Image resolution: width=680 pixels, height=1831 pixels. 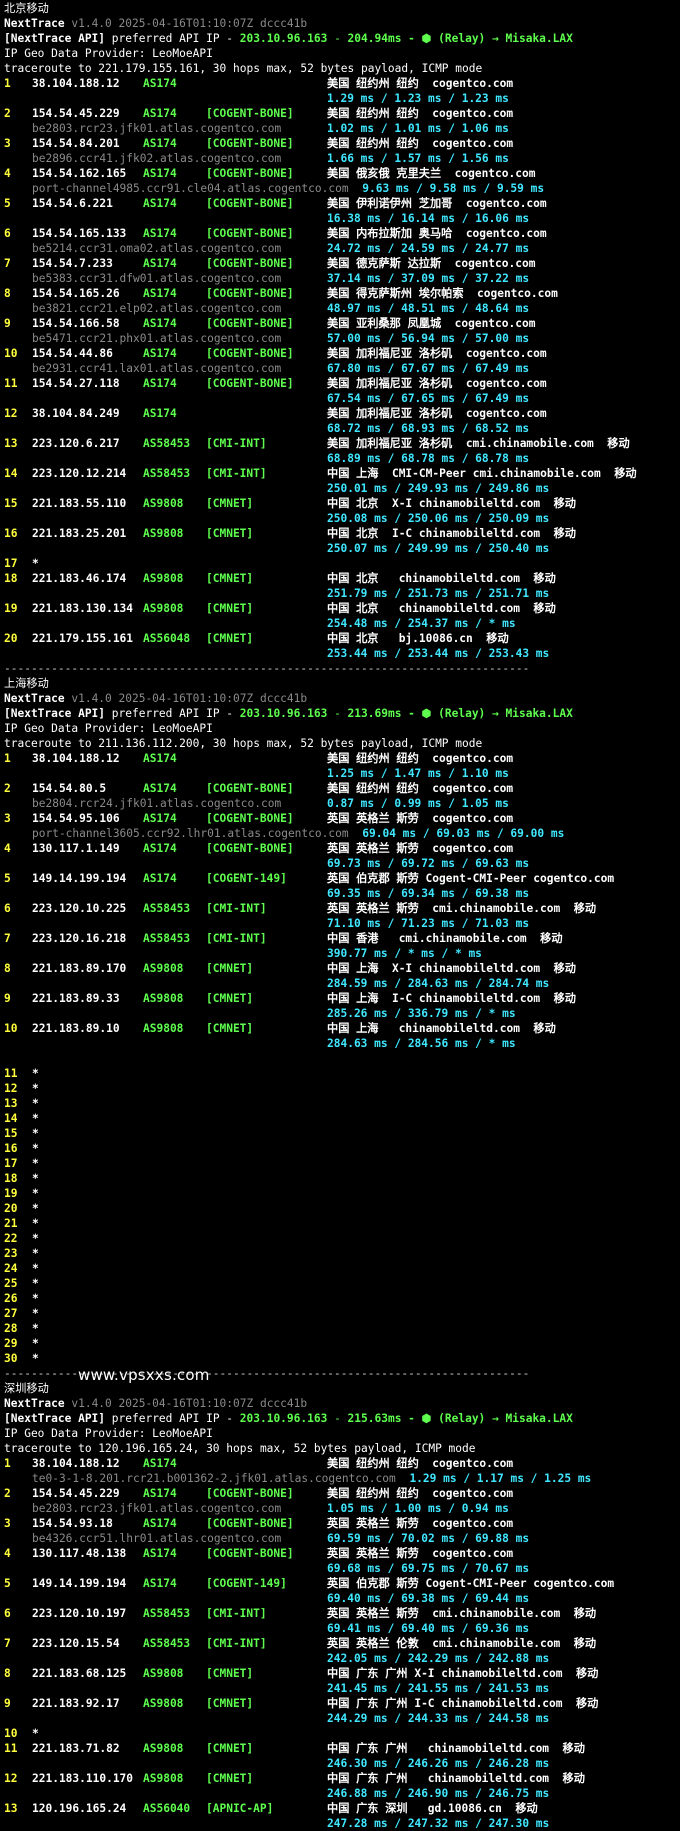 What do you see at coordinates (144, 1375) in the screenshot?
I see `watermark: www.vpsxxs.com` at bounding box center [144, 1375].